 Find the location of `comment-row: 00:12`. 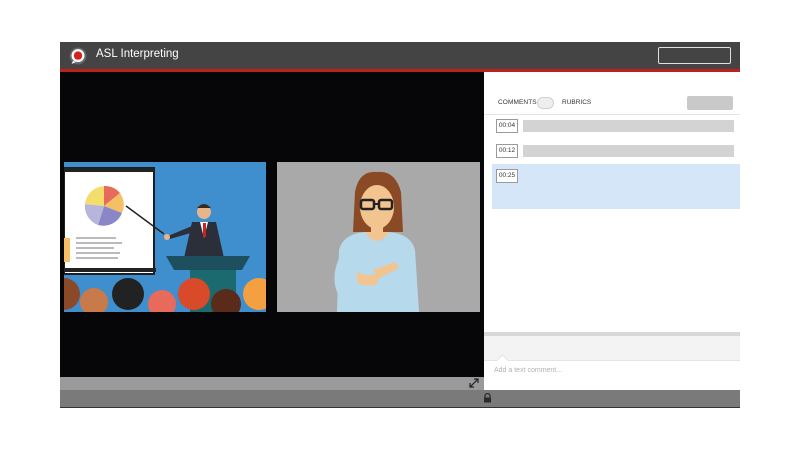

comment-row: 00:12 is located at coordinates (616, 151).